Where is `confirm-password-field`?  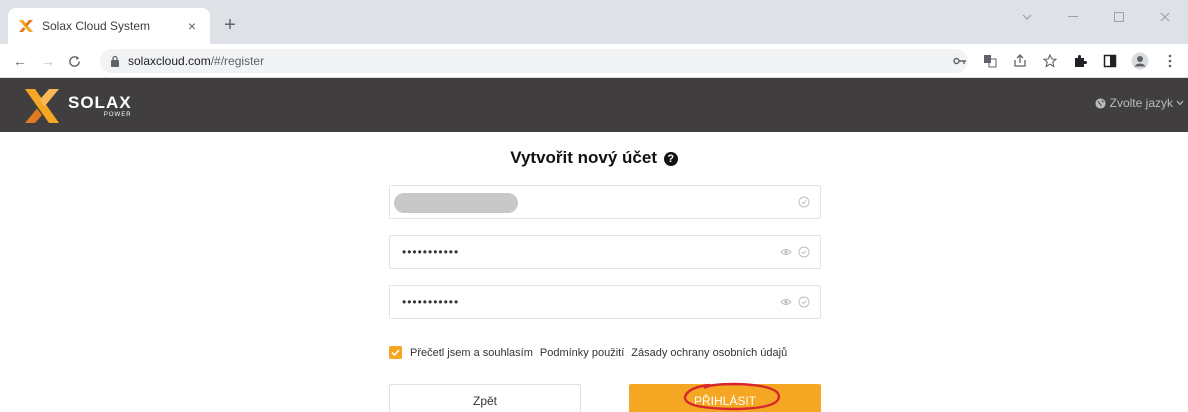
confirm-password-field is located at coordinates (605, 302).